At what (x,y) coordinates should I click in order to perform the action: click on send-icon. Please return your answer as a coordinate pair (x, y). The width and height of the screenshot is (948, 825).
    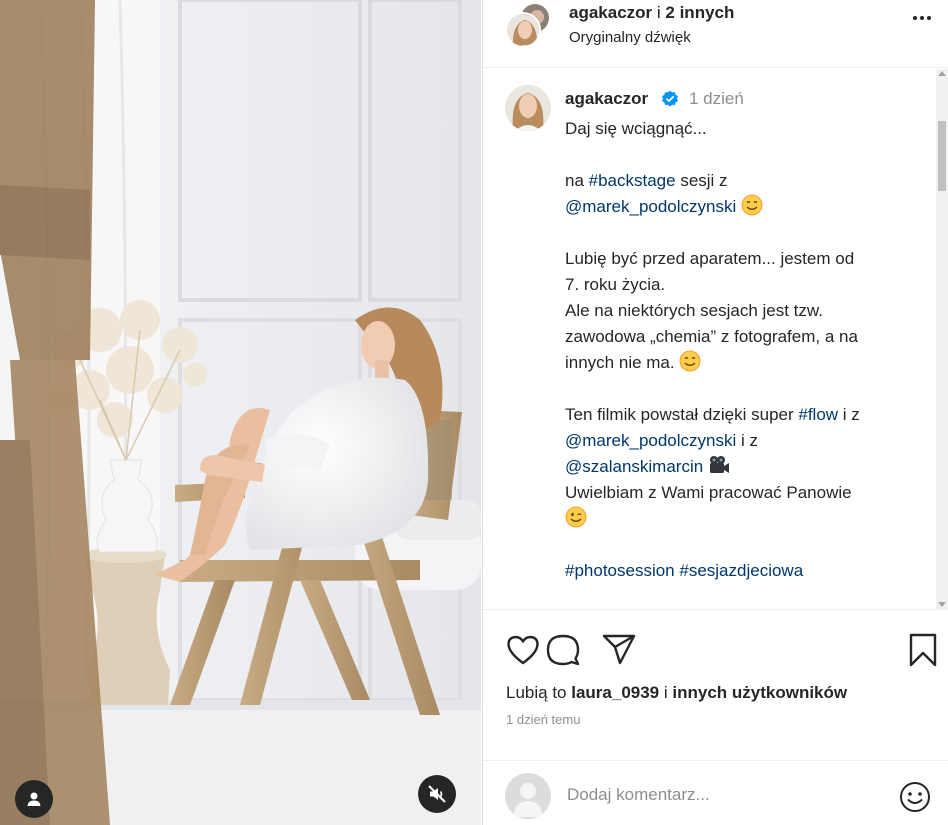
    Looking at the image, I should click on (619, 650).